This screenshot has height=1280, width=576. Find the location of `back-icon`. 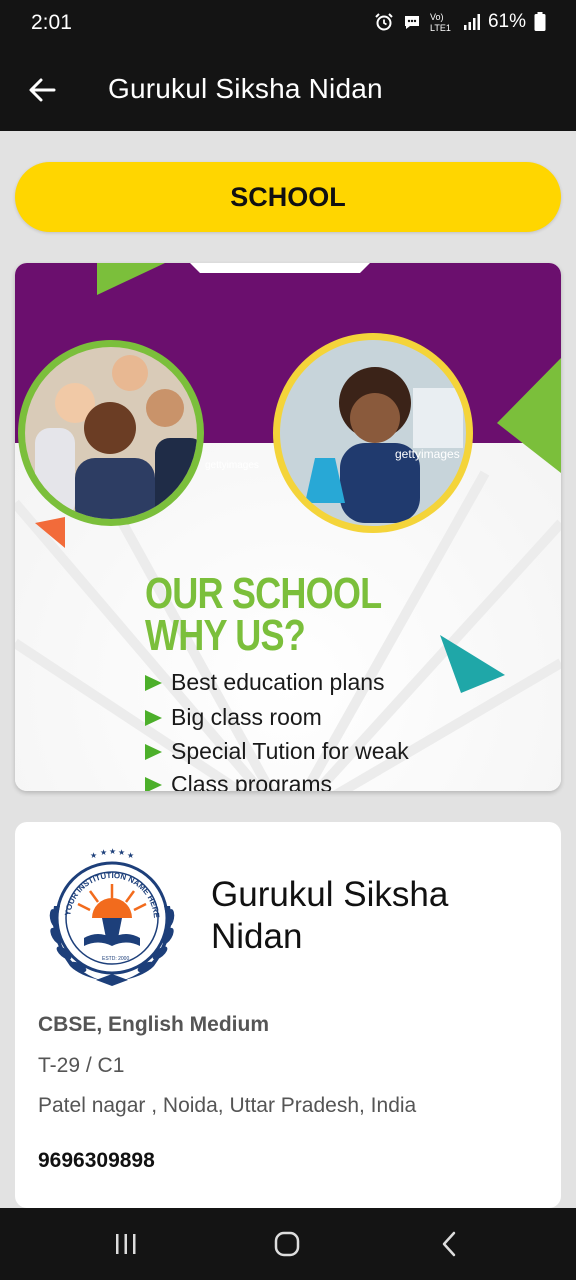

back-icon is located at coordinates (449, 1244).